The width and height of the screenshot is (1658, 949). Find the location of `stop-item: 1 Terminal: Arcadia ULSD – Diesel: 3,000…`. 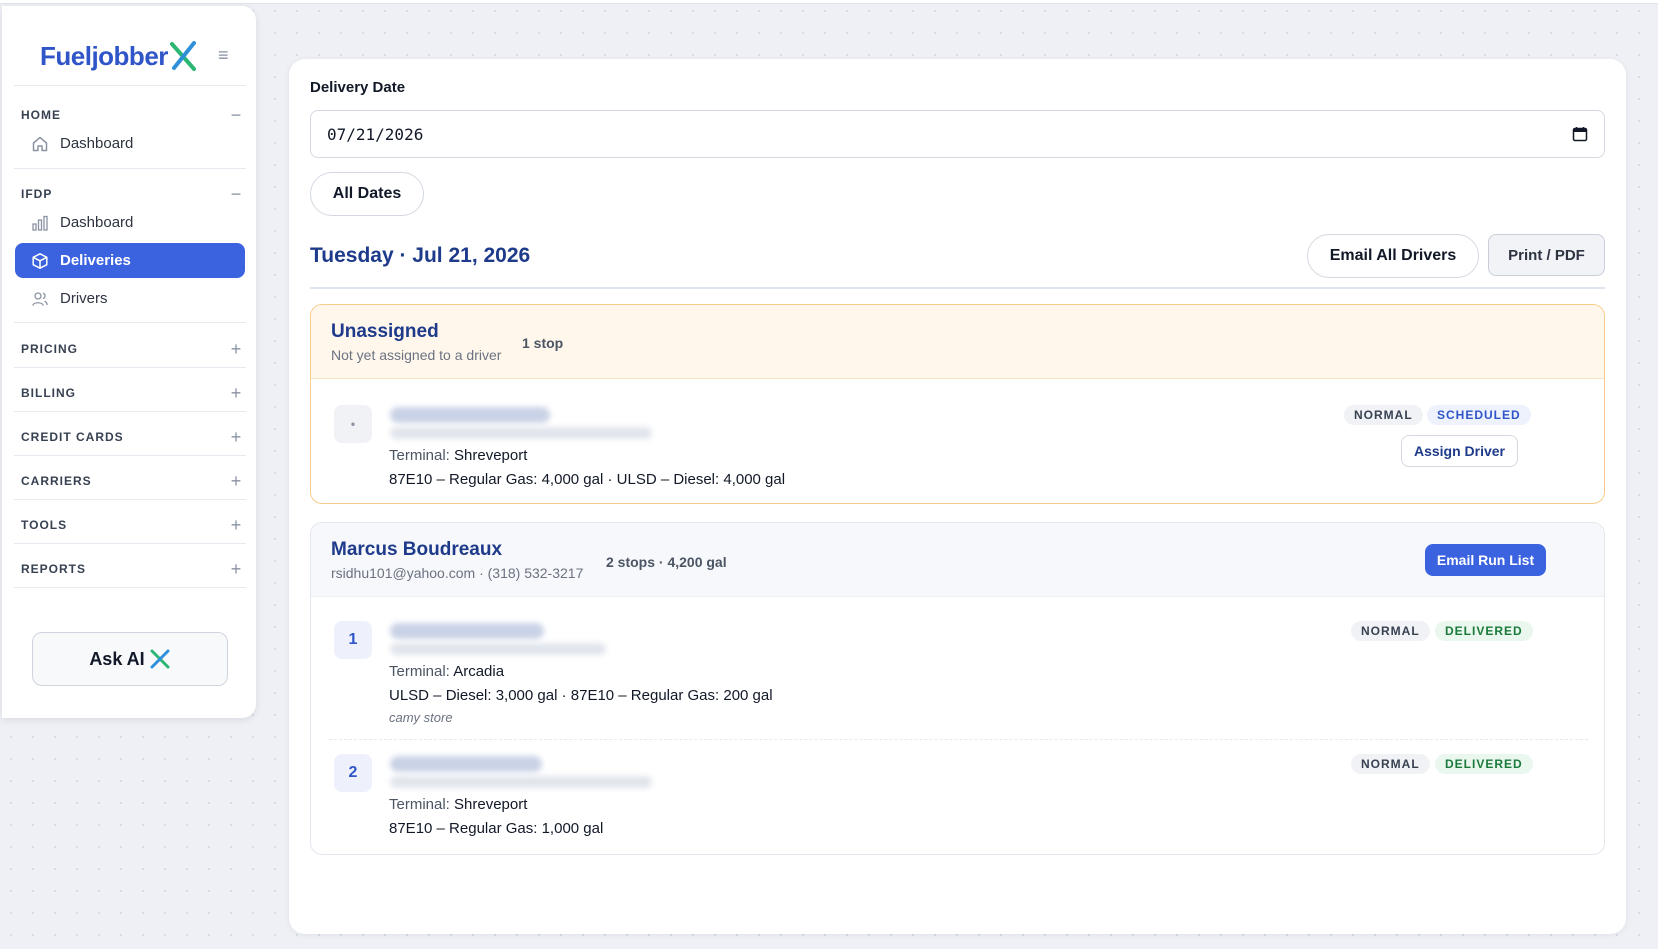

stop-item: 1 Terminal: Arcadia ULSD – Diesel: 3,000… is located at coordinates (958, 676).